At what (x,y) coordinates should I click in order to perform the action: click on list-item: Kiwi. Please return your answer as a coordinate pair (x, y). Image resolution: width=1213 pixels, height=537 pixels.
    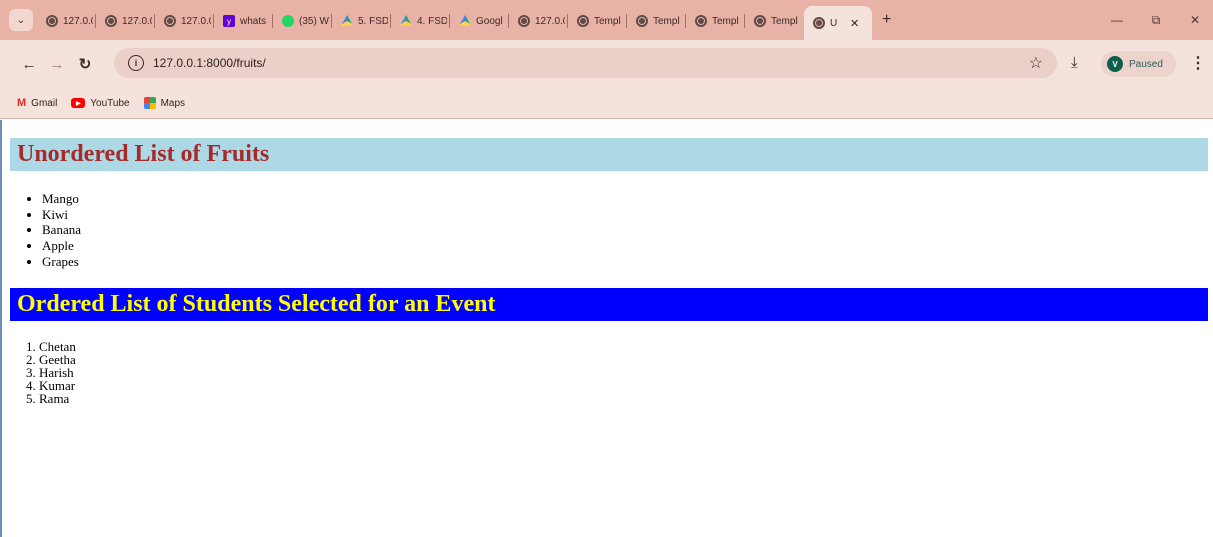
    Looking at the image, I should click on (61, 215).